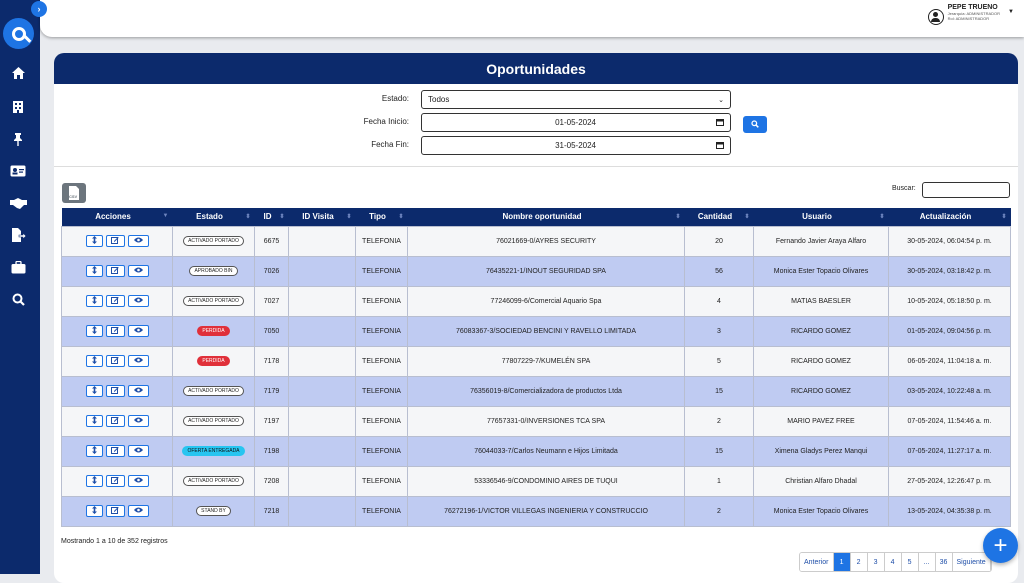 This screenshot has height=583, width=1024. I want to click on building-icon, so click(18, 107).